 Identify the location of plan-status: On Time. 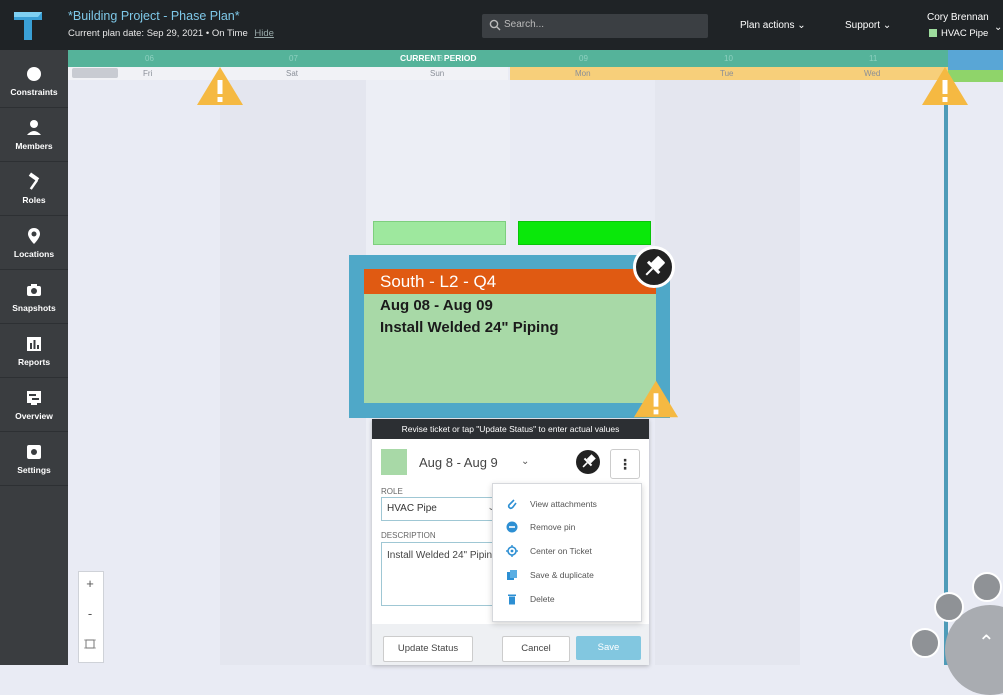
(229, 33).